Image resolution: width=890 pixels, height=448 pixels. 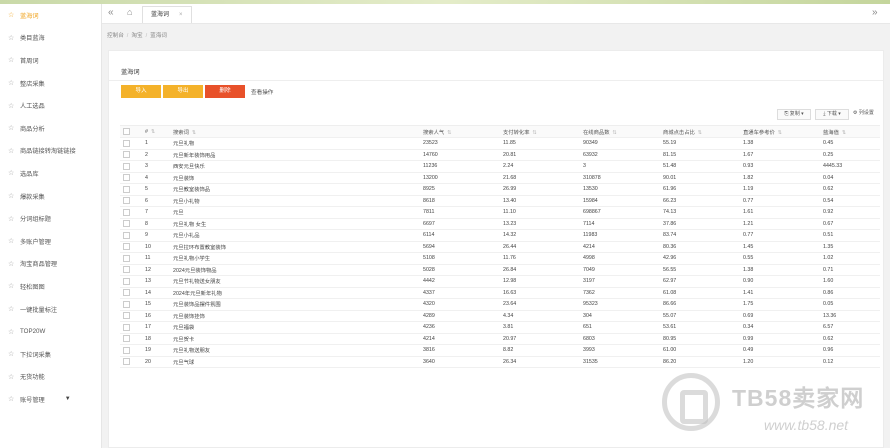 I want to click on delete-button: 删除, so click(x=225, y=91).